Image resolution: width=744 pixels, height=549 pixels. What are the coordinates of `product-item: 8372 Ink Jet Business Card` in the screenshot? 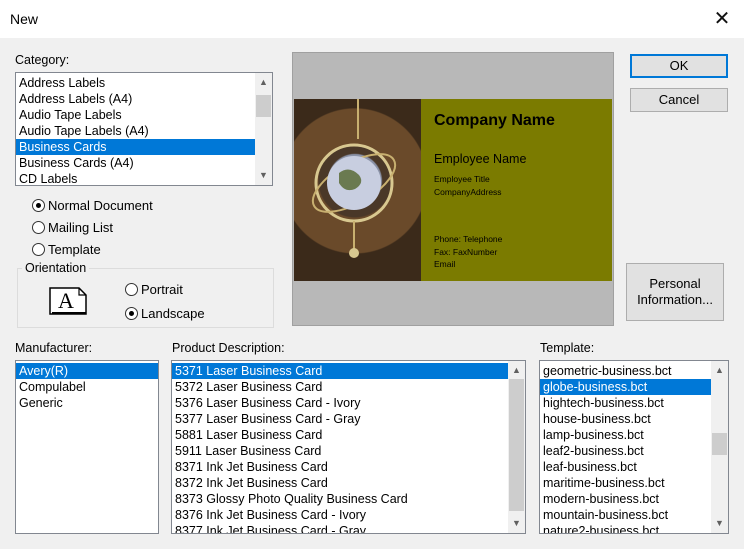 It's located at (348, 483).